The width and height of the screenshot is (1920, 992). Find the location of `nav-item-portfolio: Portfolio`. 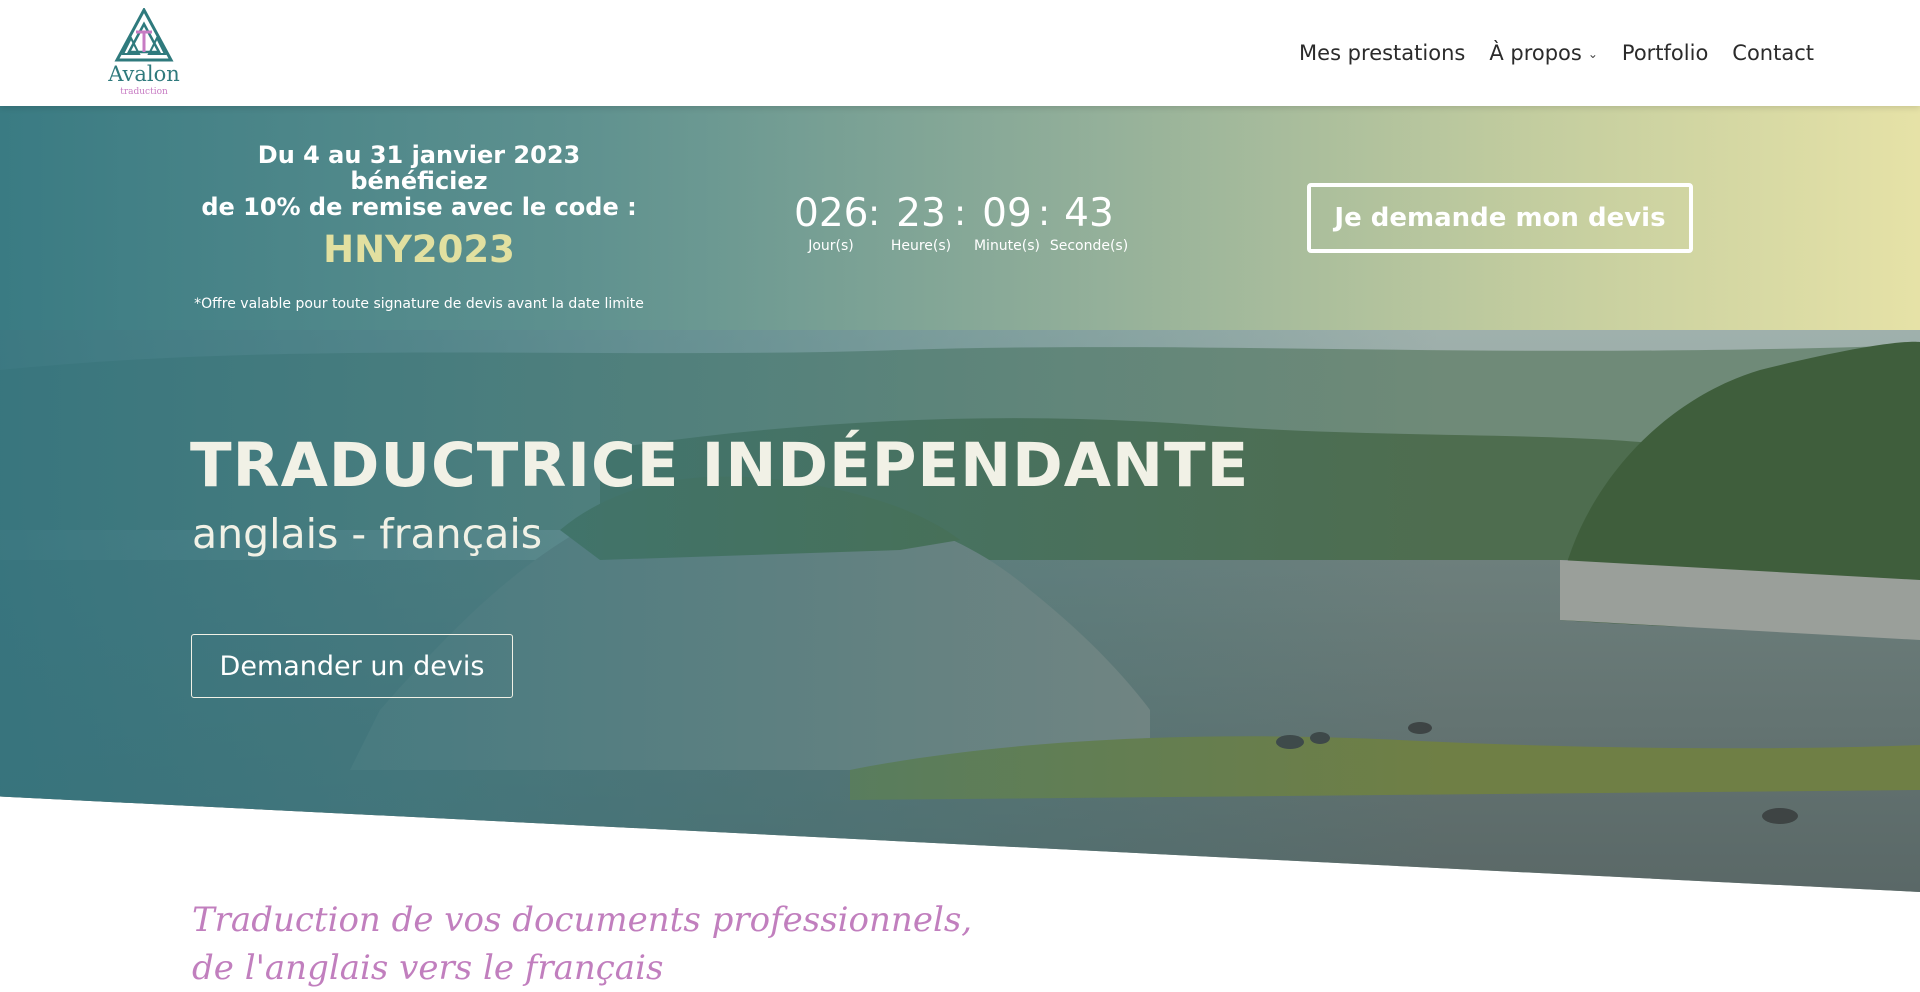

nav-item-portfolio: Portfolio is located at coordinates (1665, 53).